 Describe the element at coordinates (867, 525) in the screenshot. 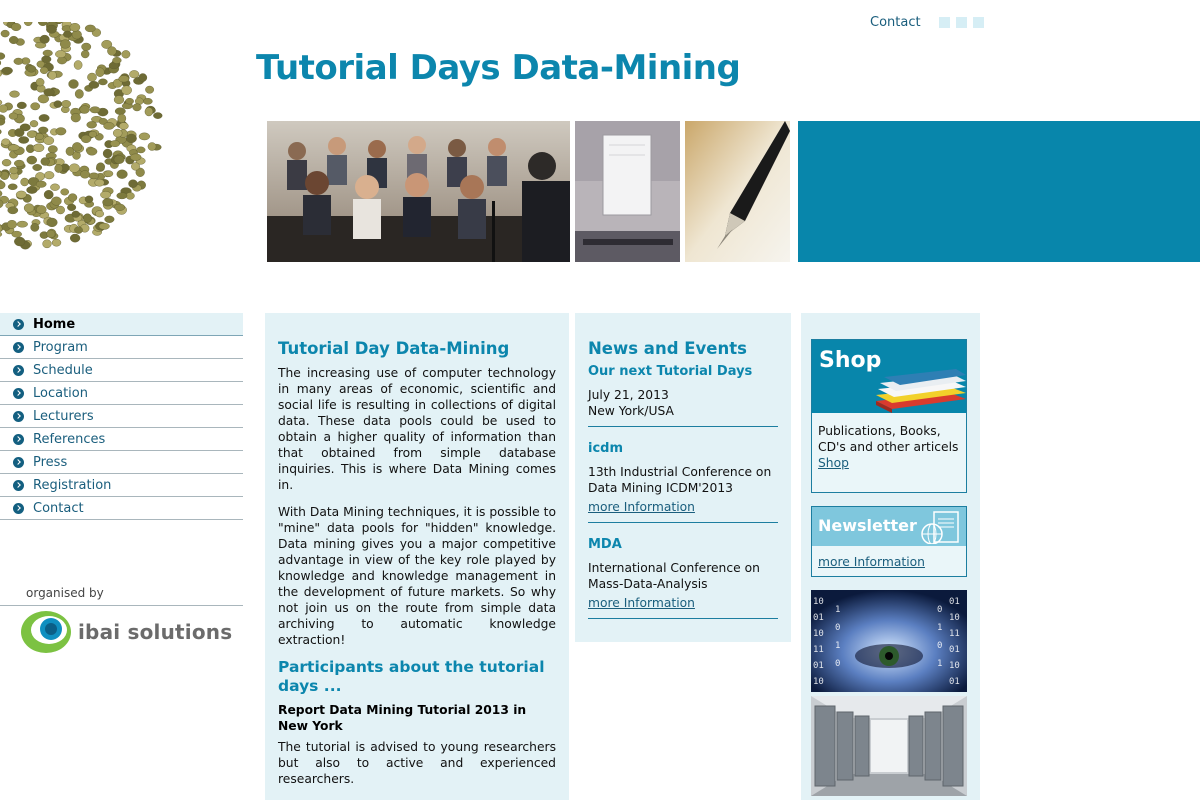

I see `newsletter-title: Newsletter` at that location.